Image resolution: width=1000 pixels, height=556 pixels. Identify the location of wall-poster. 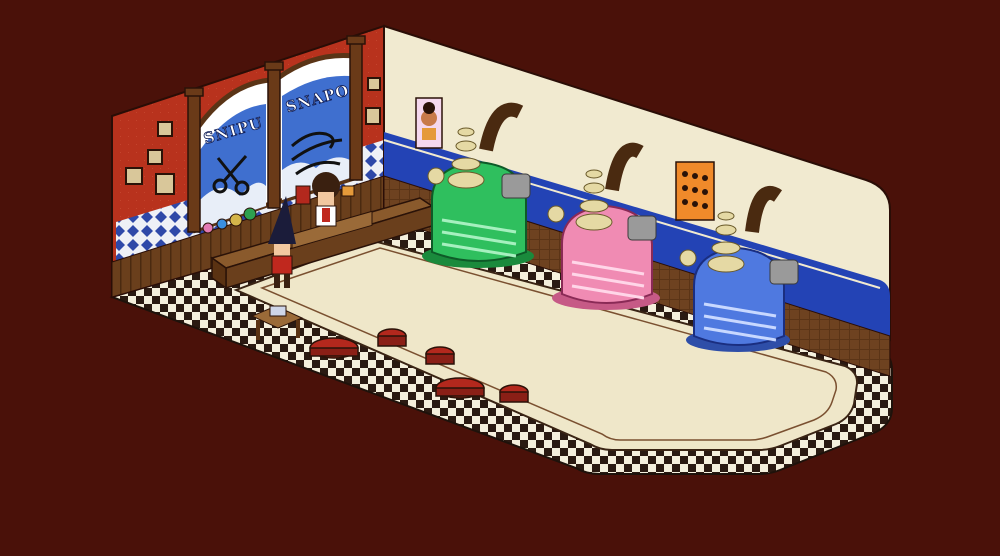
(429, 123).